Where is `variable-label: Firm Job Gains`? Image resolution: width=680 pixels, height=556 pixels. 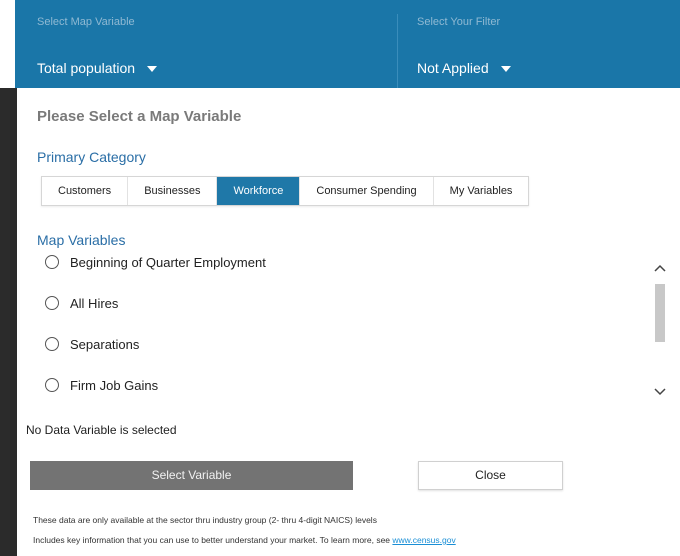 variable-label: Firm Job Gains is located at coordinates (114, 385).